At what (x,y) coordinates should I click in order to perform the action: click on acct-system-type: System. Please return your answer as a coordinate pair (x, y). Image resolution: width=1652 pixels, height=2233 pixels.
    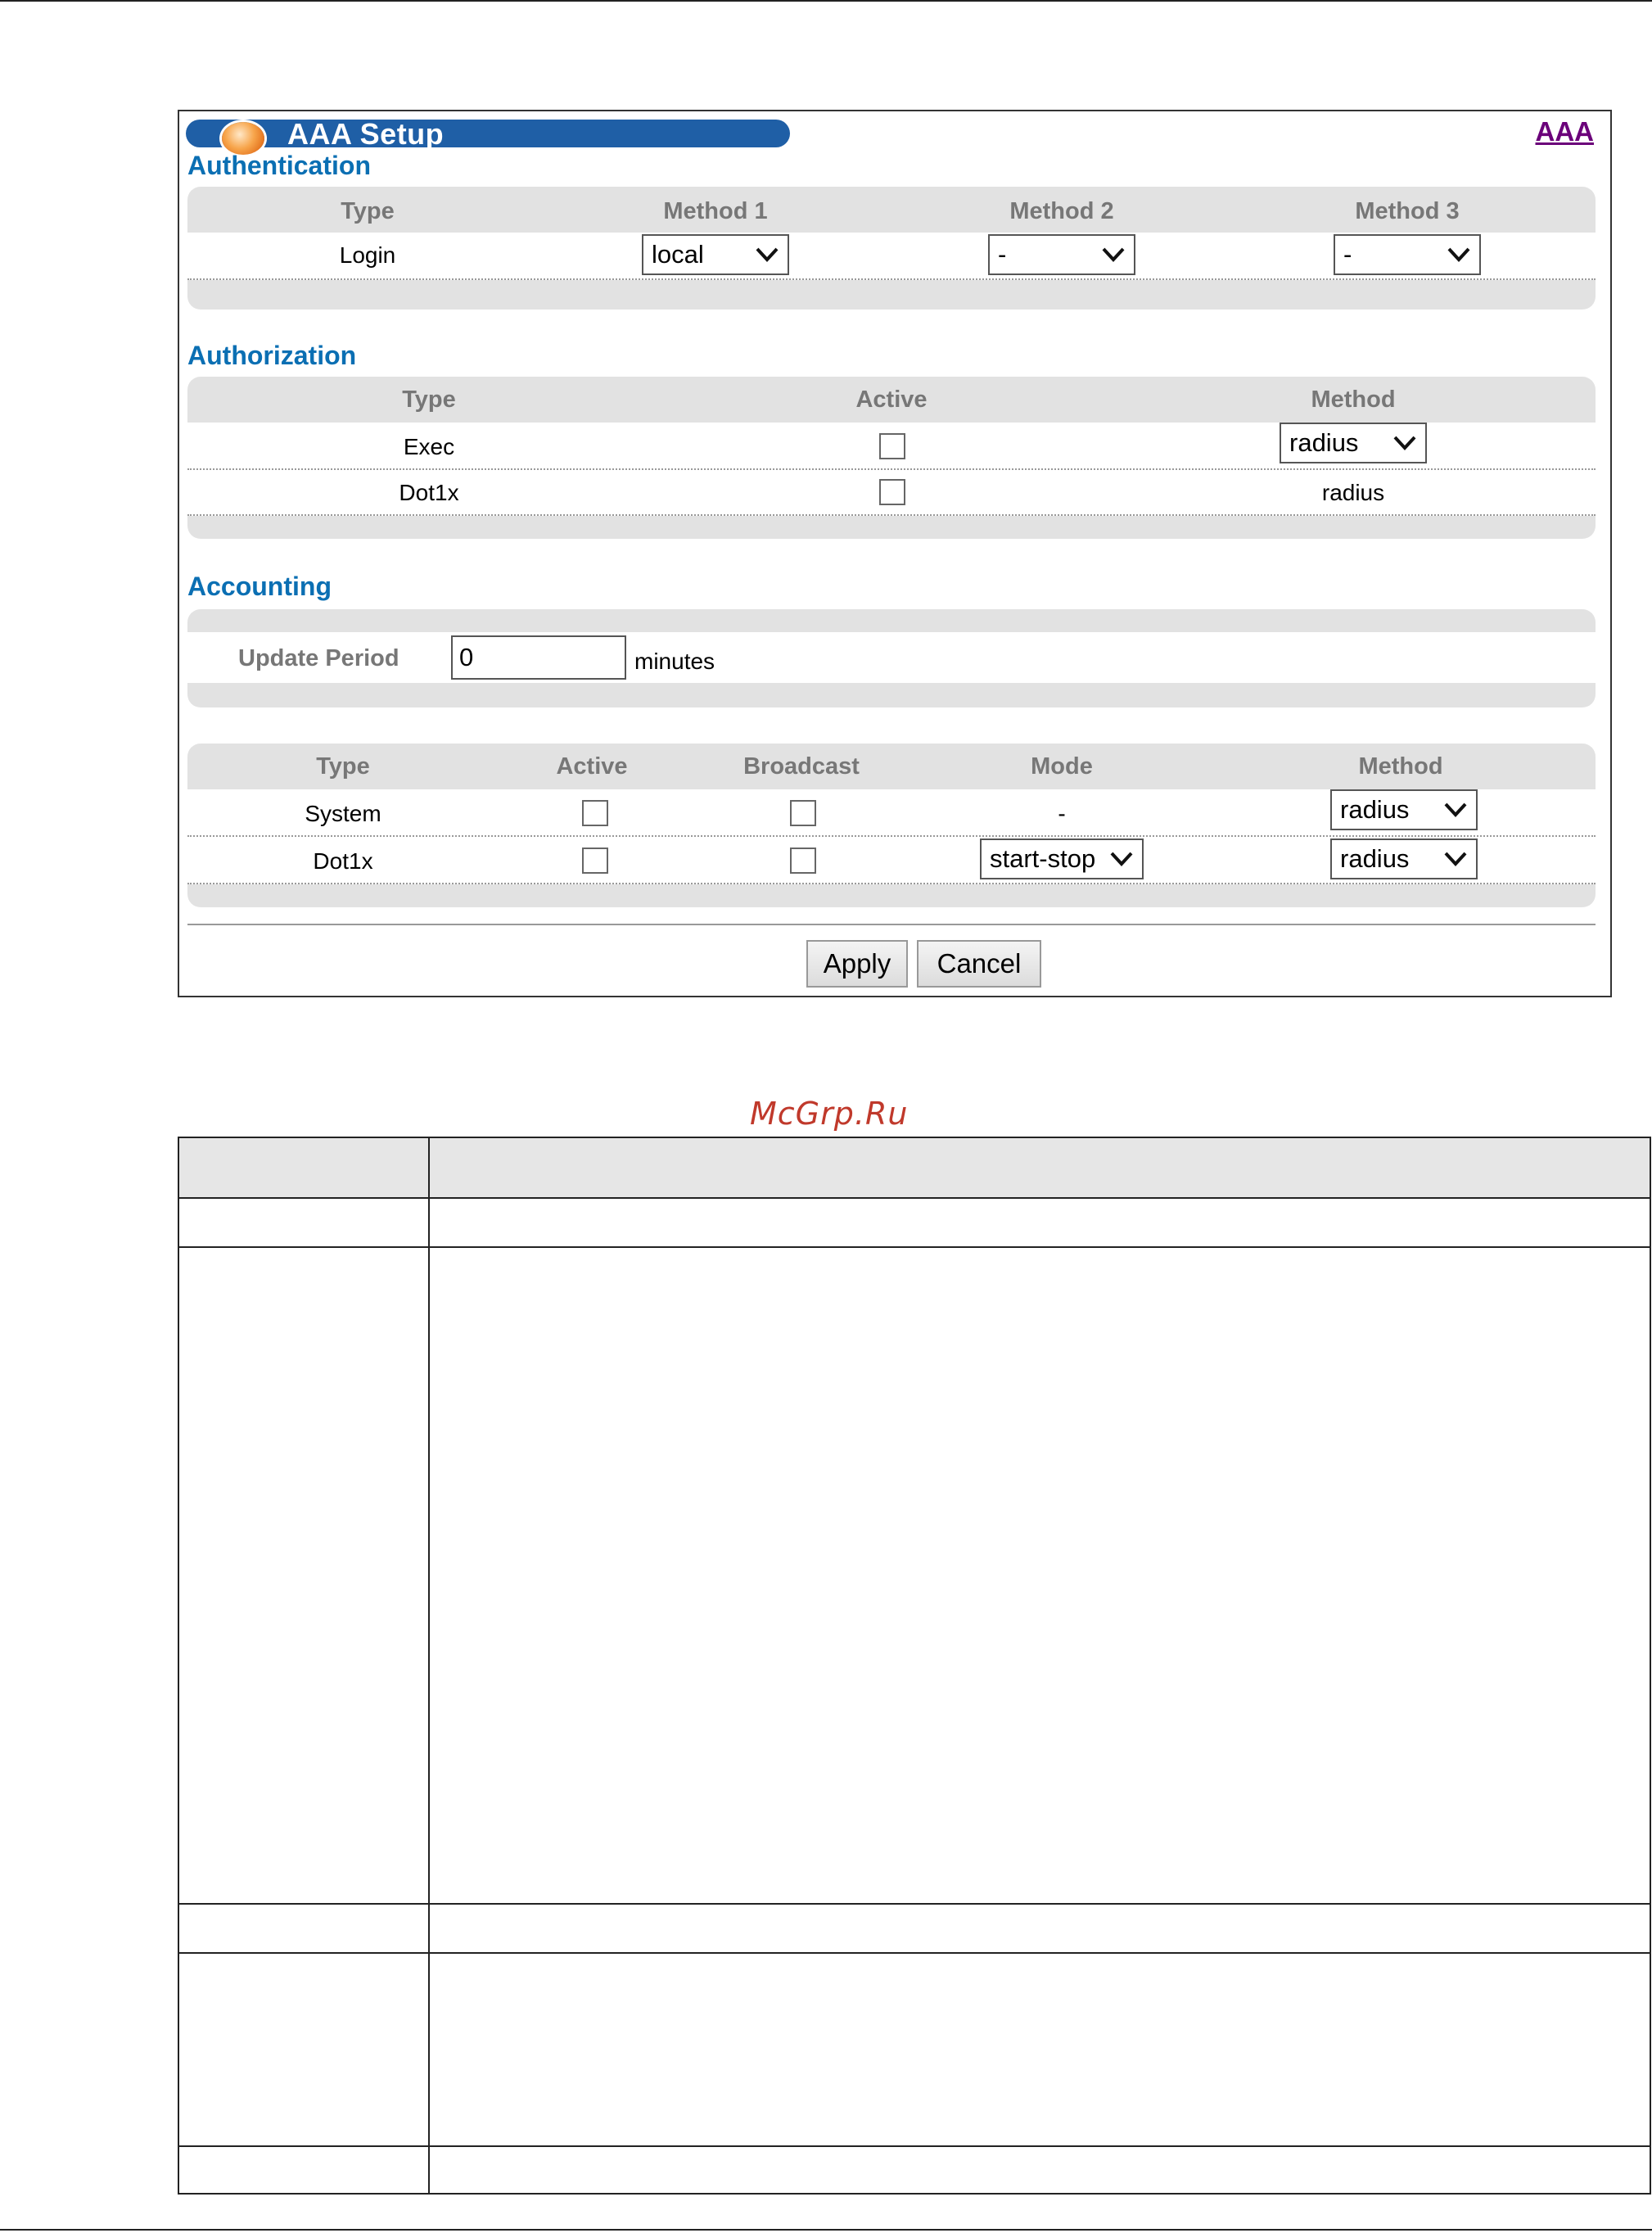
    Looking at the image, I should click on (343, 813).